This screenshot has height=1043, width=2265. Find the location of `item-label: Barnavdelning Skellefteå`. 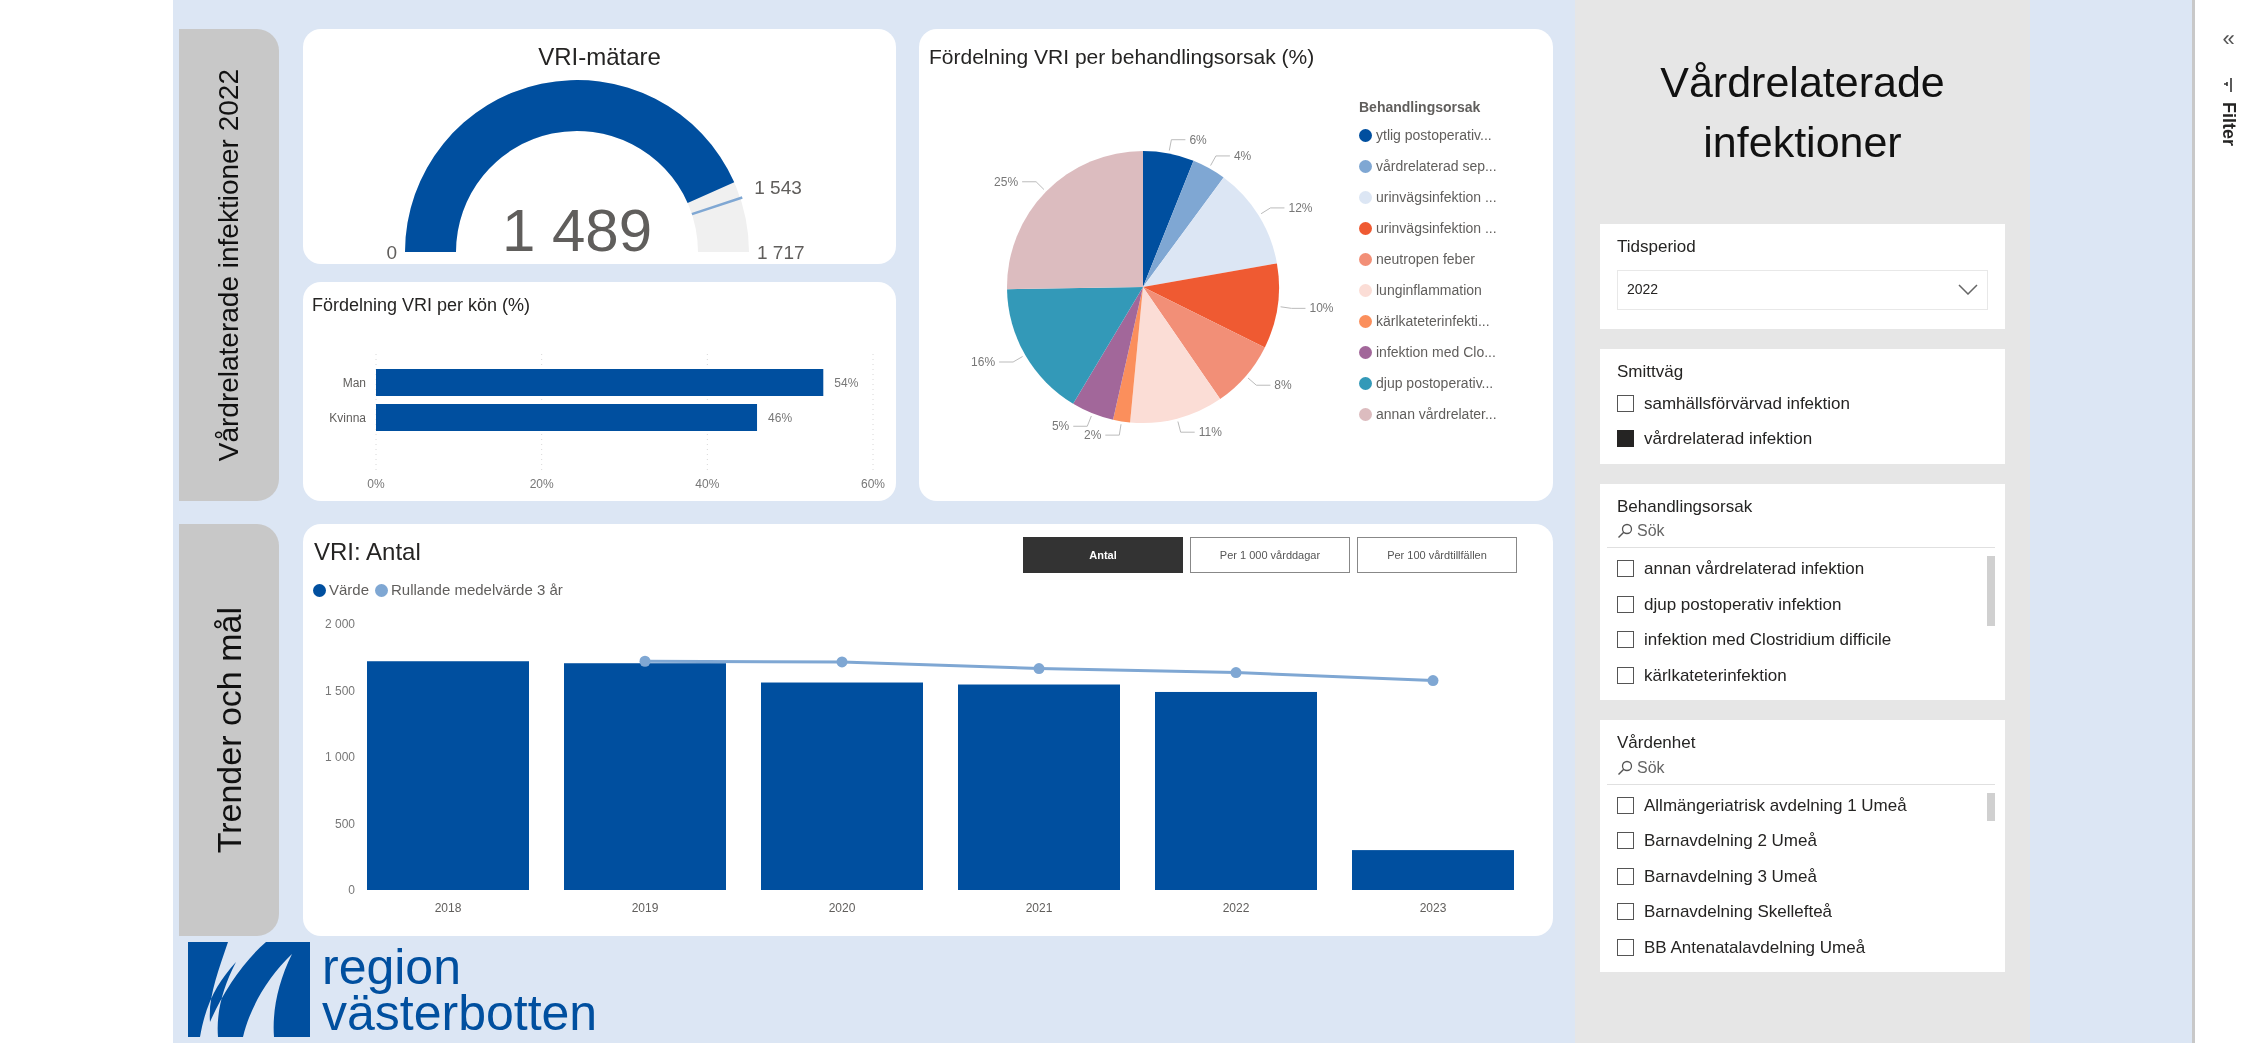

item-label: Barnavdelning Skellefteå is located at coordinates (1738, 912).